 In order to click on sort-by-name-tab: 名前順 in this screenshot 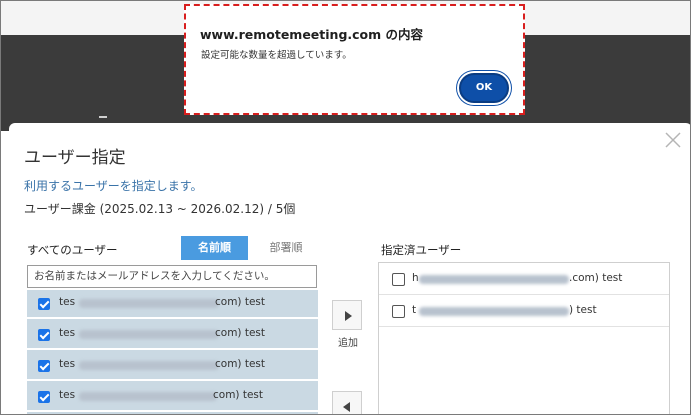, I will do `click(214, 248)`.